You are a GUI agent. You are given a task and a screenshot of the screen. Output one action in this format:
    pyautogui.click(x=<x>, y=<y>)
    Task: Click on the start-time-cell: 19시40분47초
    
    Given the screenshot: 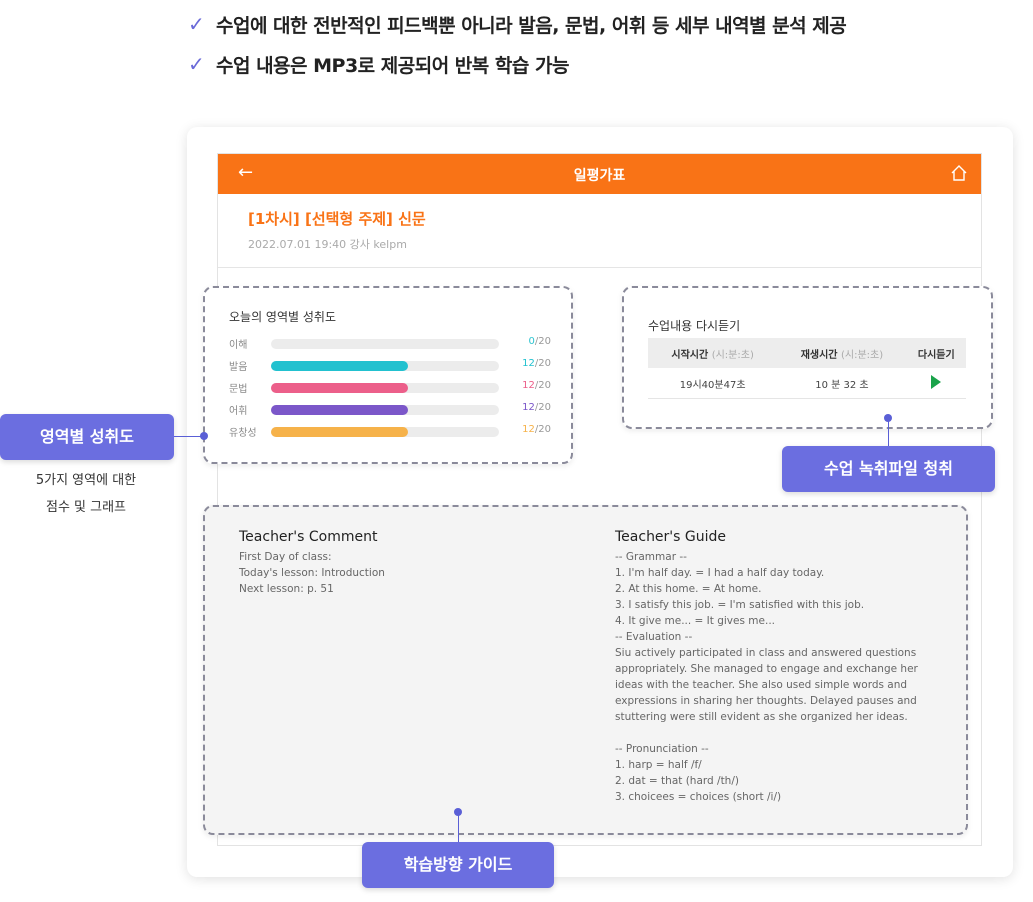 What is the action you would take?
    pyautogui.click(x=713, y=383)
    